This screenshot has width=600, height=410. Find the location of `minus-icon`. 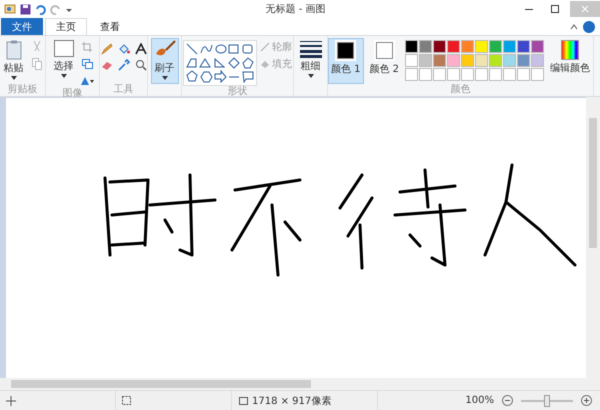

minus-icon is located at coordinates (507, 400).